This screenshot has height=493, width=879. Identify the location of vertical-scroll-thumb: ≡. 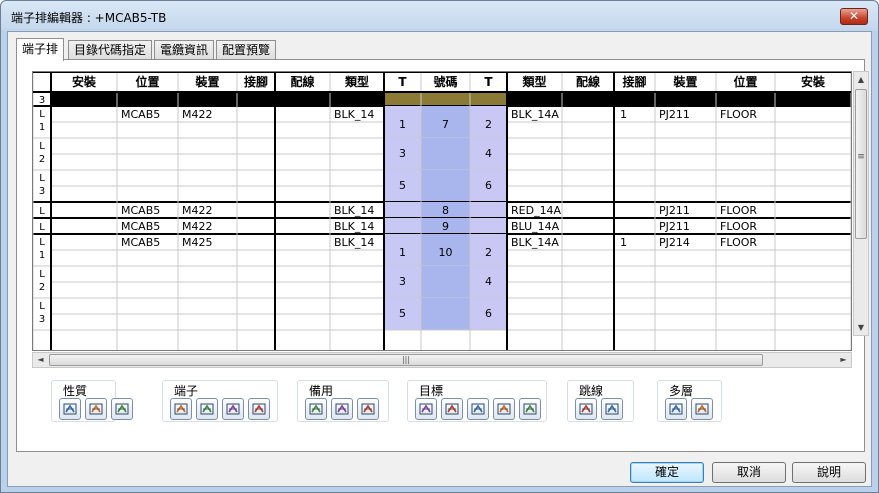
(861, 164).